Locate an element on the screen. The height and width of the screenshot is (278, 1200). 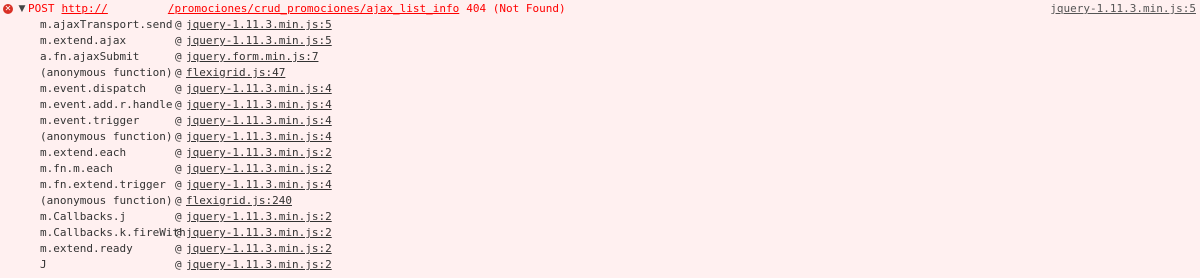
function-name: m.Callbacks.k.fireWith is located at coordinates (113, 232).